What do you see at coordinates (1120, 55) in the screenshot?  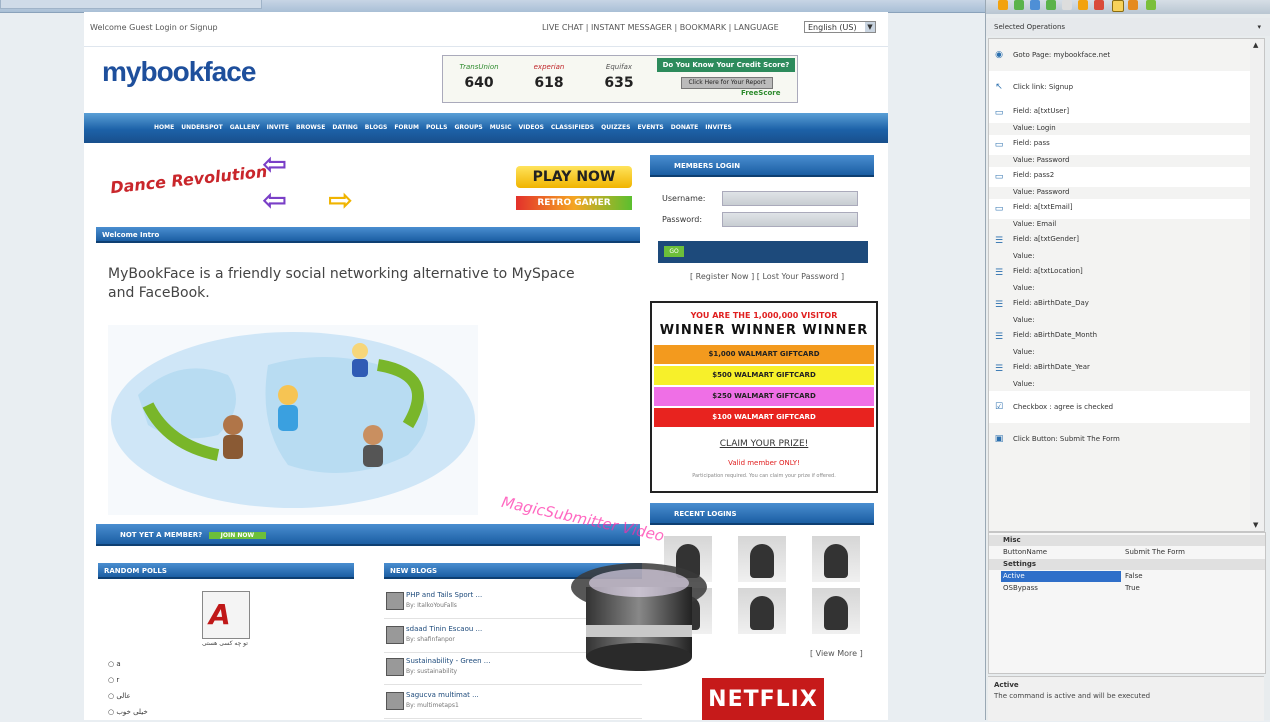 I see `operation-row: ◉ Goto Page: mybookface.net` at bounding box center [1120, 55].